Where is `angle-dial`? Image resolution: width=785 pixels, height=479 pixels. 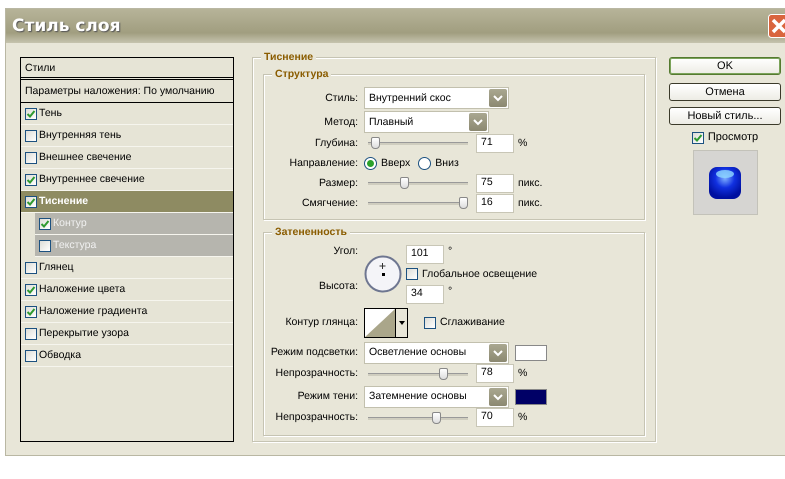
angle-dial is located at coordinates (383, 274).